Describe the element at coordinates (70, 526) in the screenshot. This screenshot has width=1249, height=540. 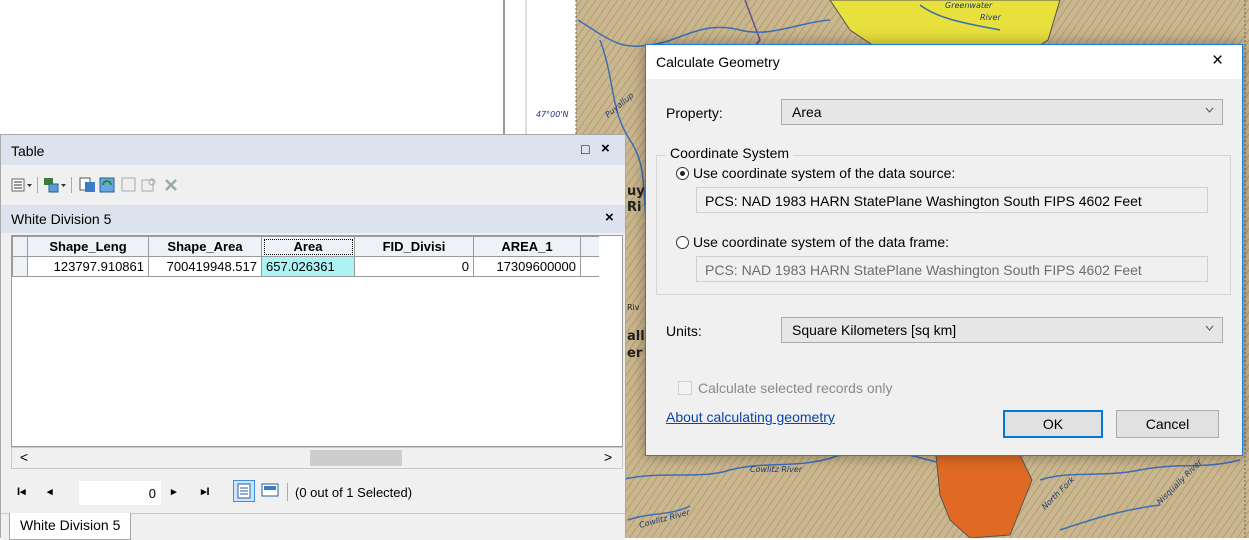
I see `tab-white-division-5: White Division 5` at that location.